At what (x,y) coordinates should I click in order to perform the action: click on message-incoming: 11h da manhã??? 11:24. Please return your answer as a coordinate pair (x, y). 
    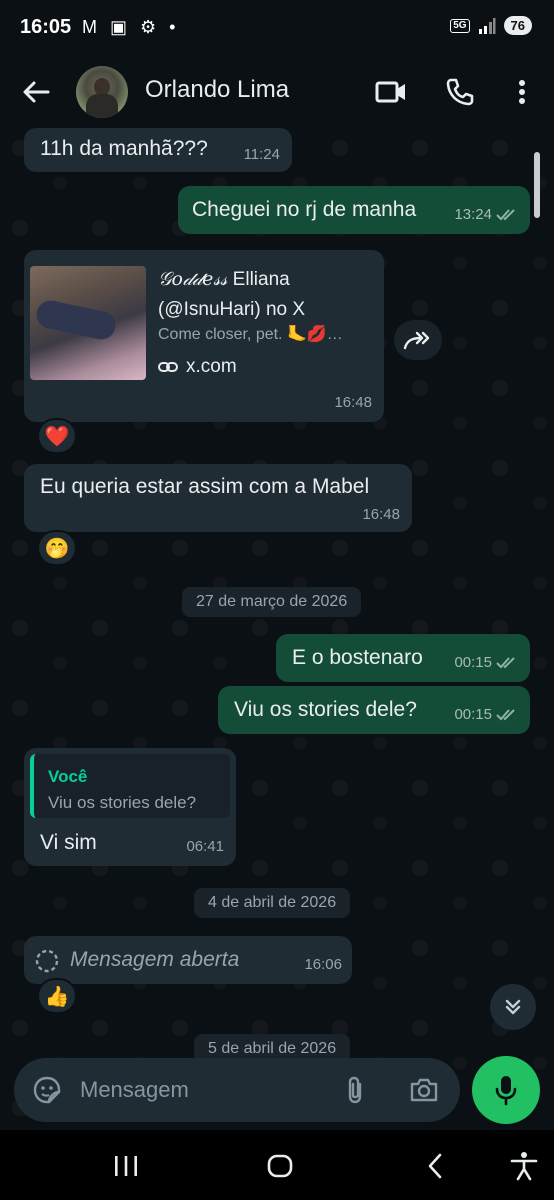
    Looking at the image, I should click on (158, 150).